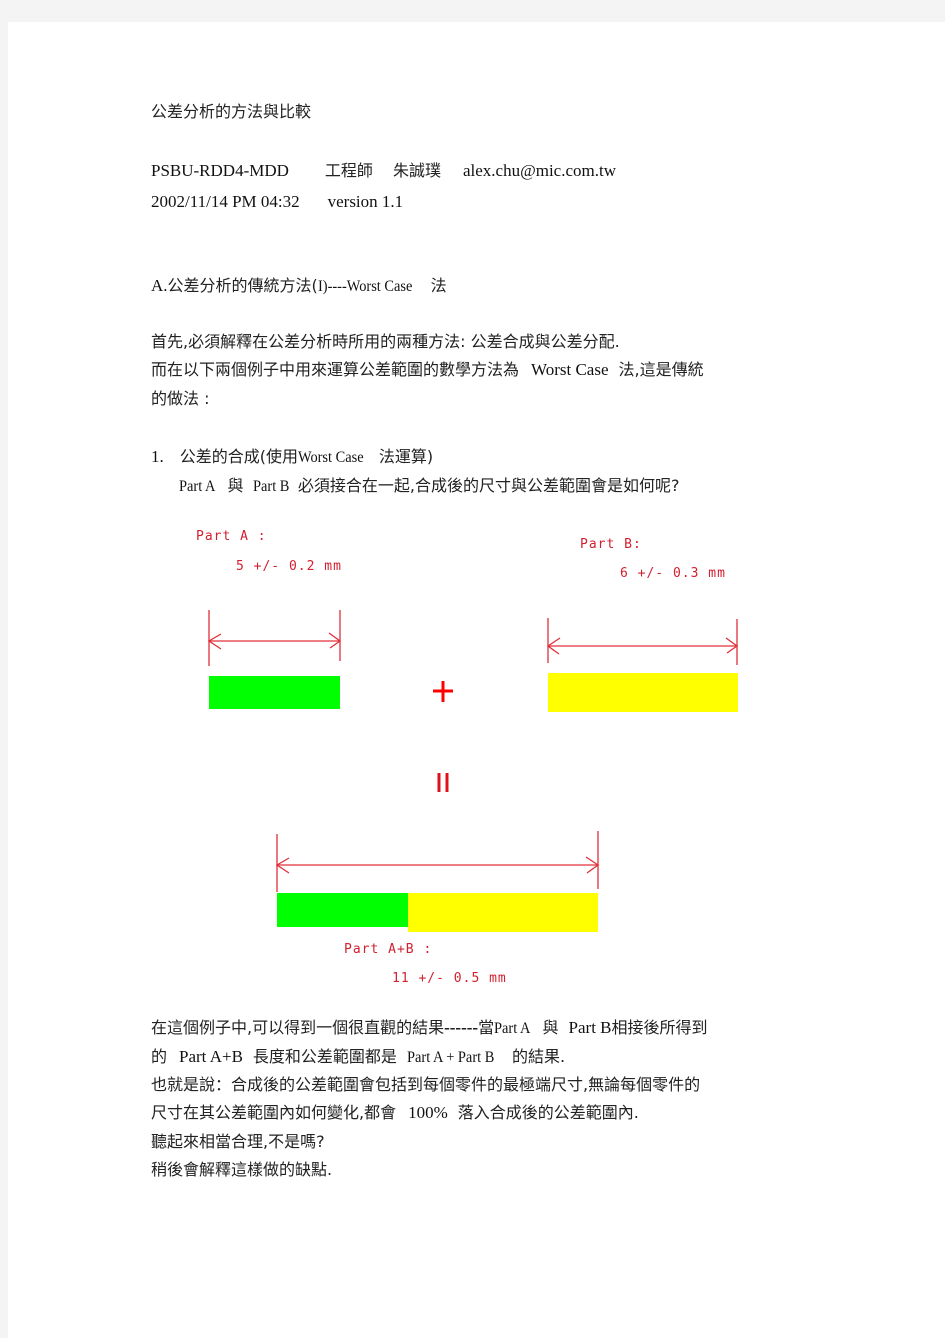 This screenshot has height=1338, width=945. What do you see at coordinates (274, 638) in the screenshot?
I see `part-a-dimension` at bounding box center [274, 638].